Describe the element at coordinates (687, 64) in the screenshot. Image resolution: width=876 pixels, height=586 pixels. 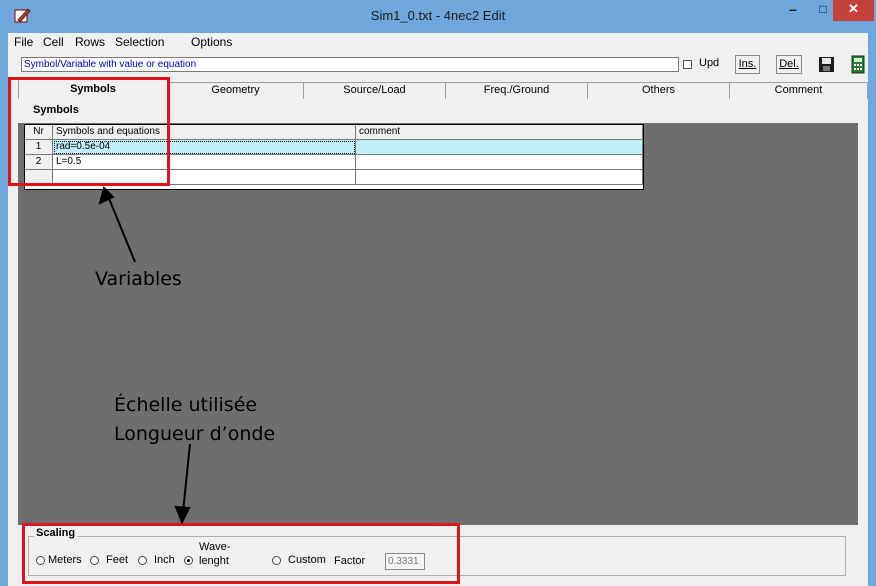
I see `upd-checkbox` at that location.